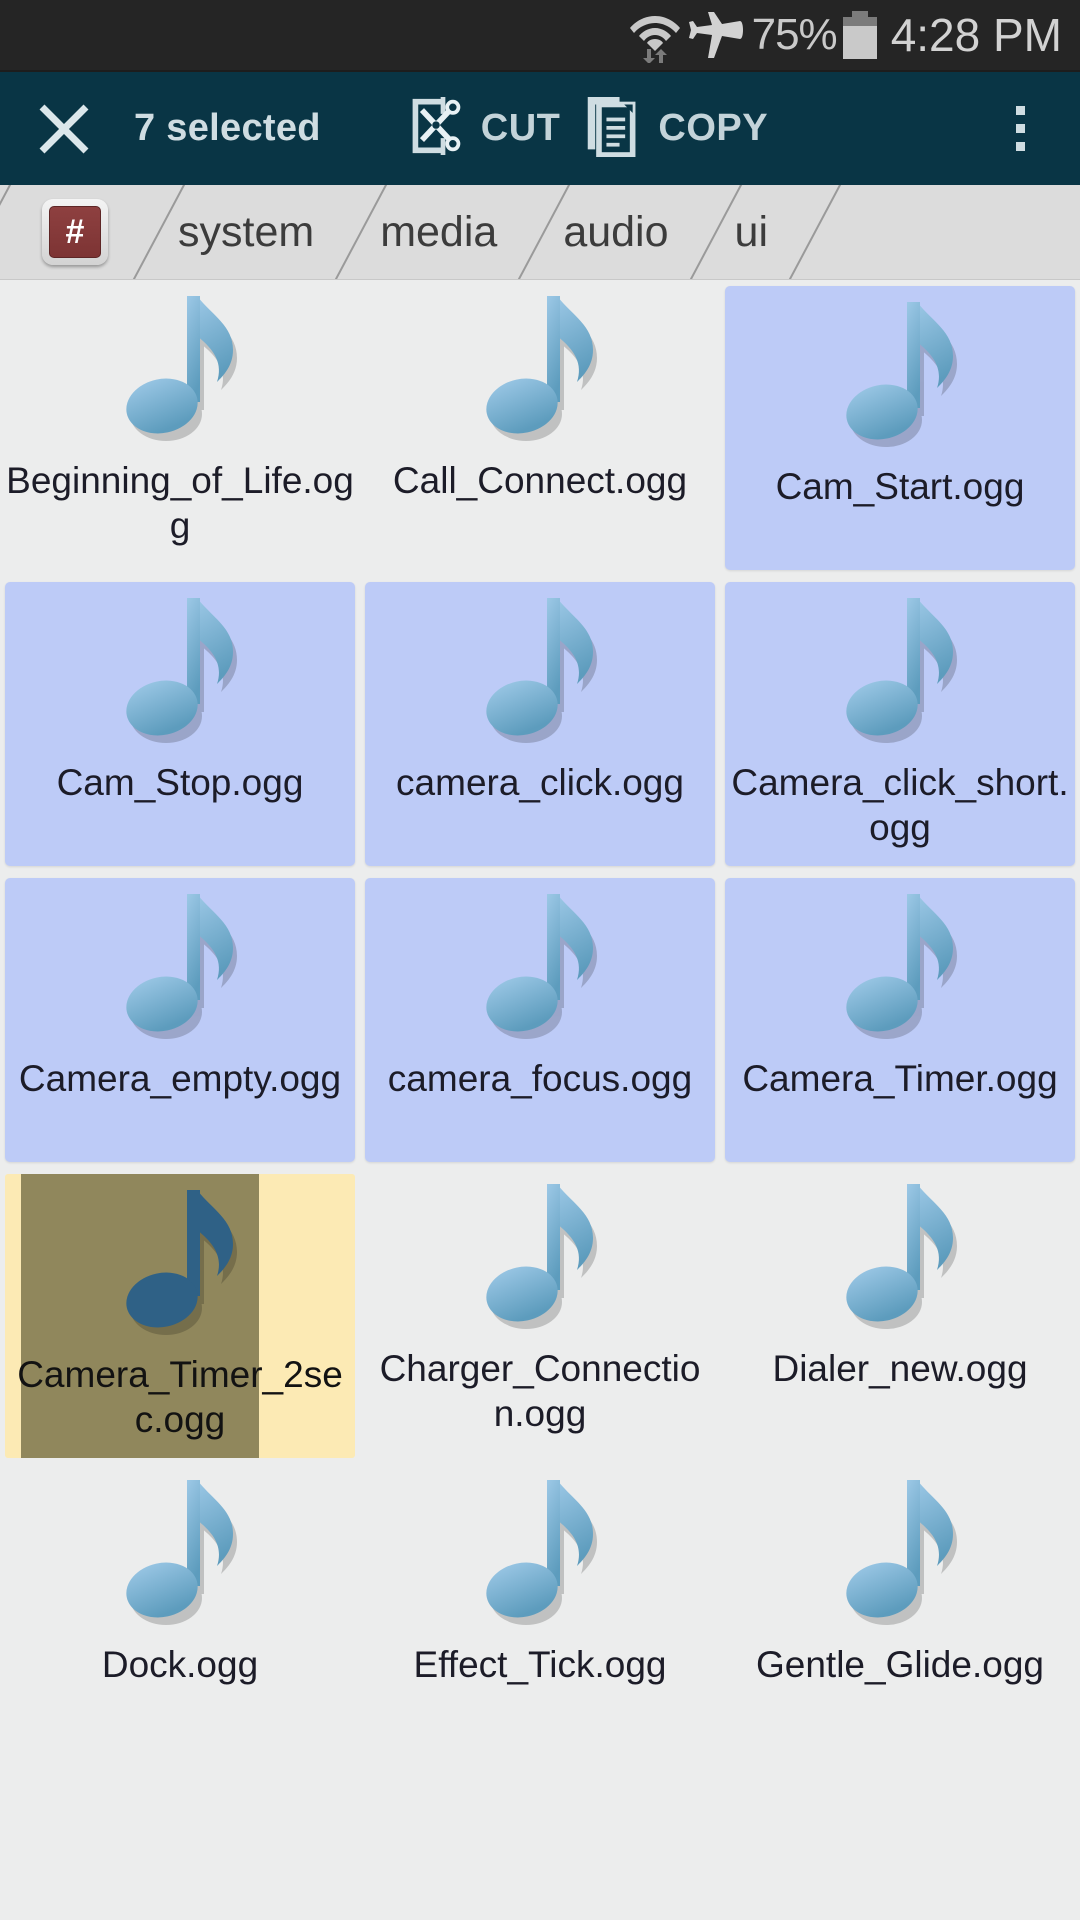 This screenshot has width=1080, height=1920. I want to click on file-tile: Camera_Timer.ogg, so click(900, 1020).